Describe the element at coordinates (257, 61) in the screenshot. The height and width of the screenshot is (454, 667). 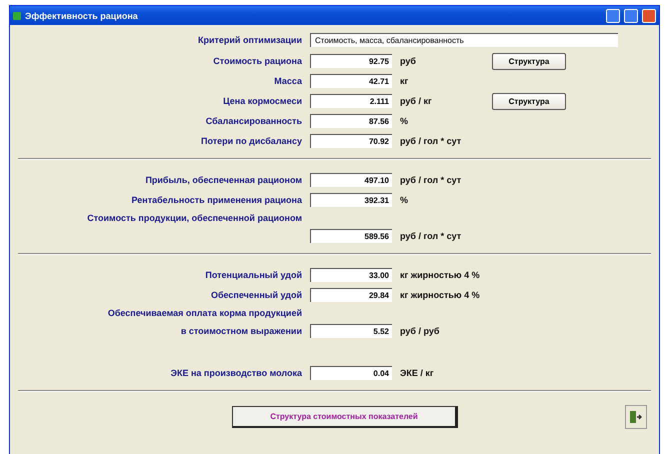
I see `field-label: Стоимость рациона` at that location.